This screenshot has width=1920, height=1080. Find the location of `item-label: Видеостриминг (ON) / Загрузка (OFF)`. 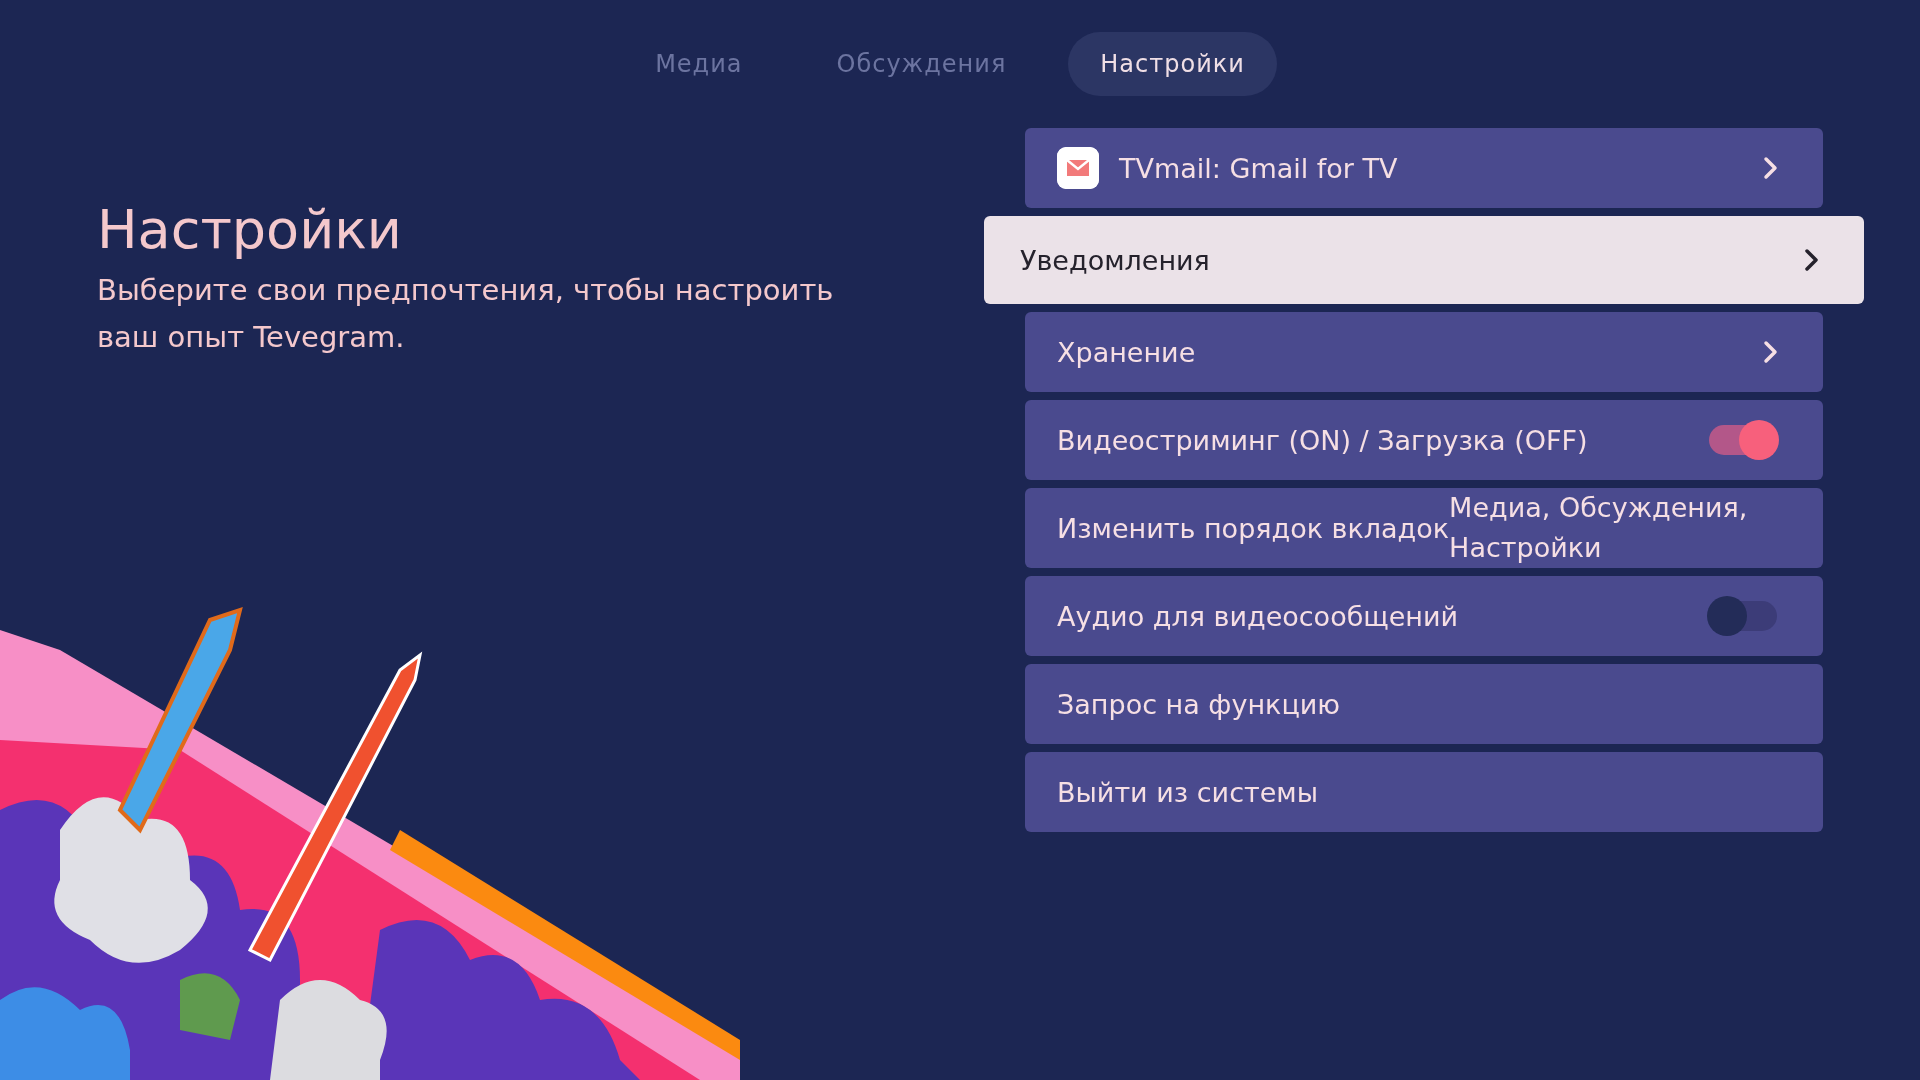

item-label: Видеостриминг (ON) / Загрузка (OFF) is located at coordinates (1322, 440).